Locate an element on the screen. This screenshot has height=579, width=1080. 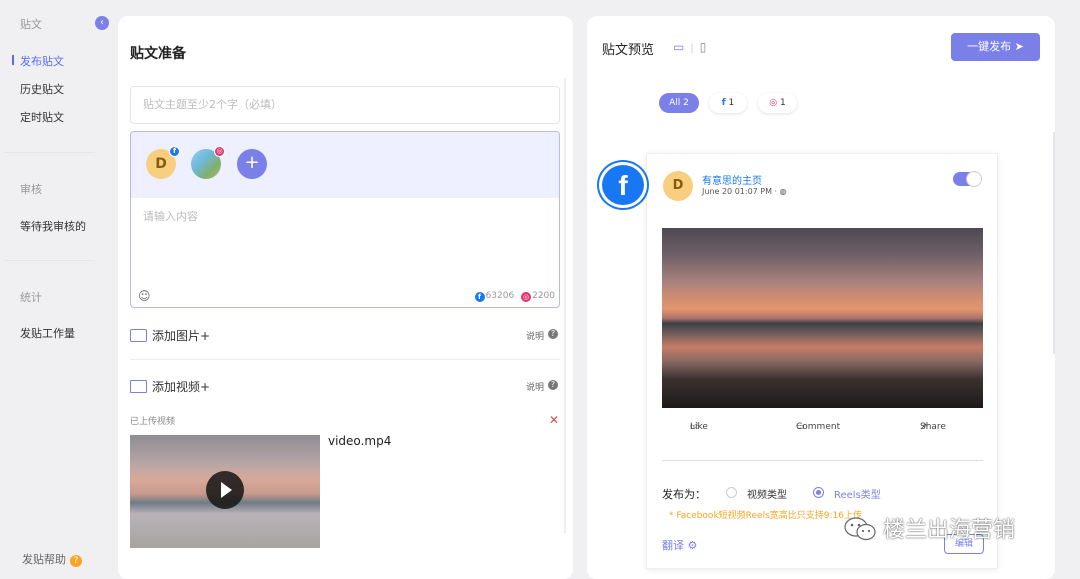
publish-button: 一键发布 ➤ is located at coordinates (995, 47).